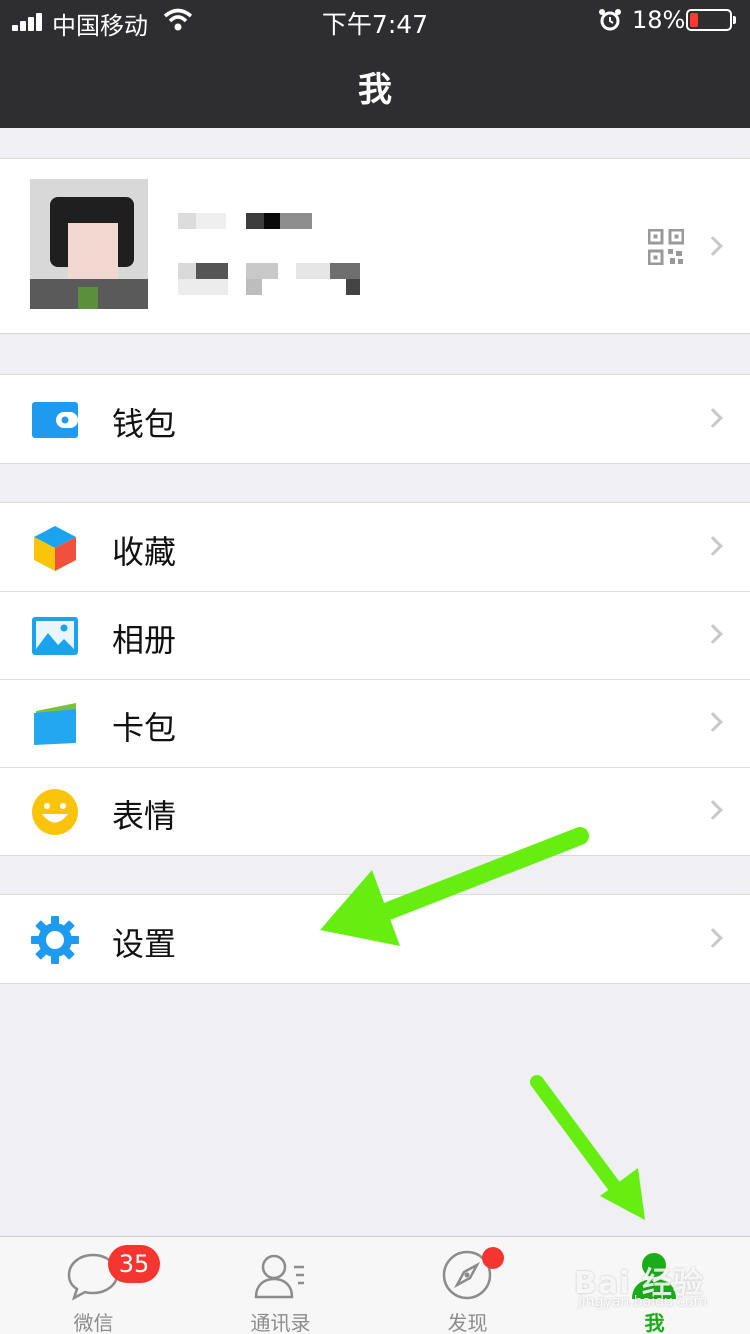  Describe the element at coordinates (279, 1276) in the screenshot. I see `contacts-icon` at that location.